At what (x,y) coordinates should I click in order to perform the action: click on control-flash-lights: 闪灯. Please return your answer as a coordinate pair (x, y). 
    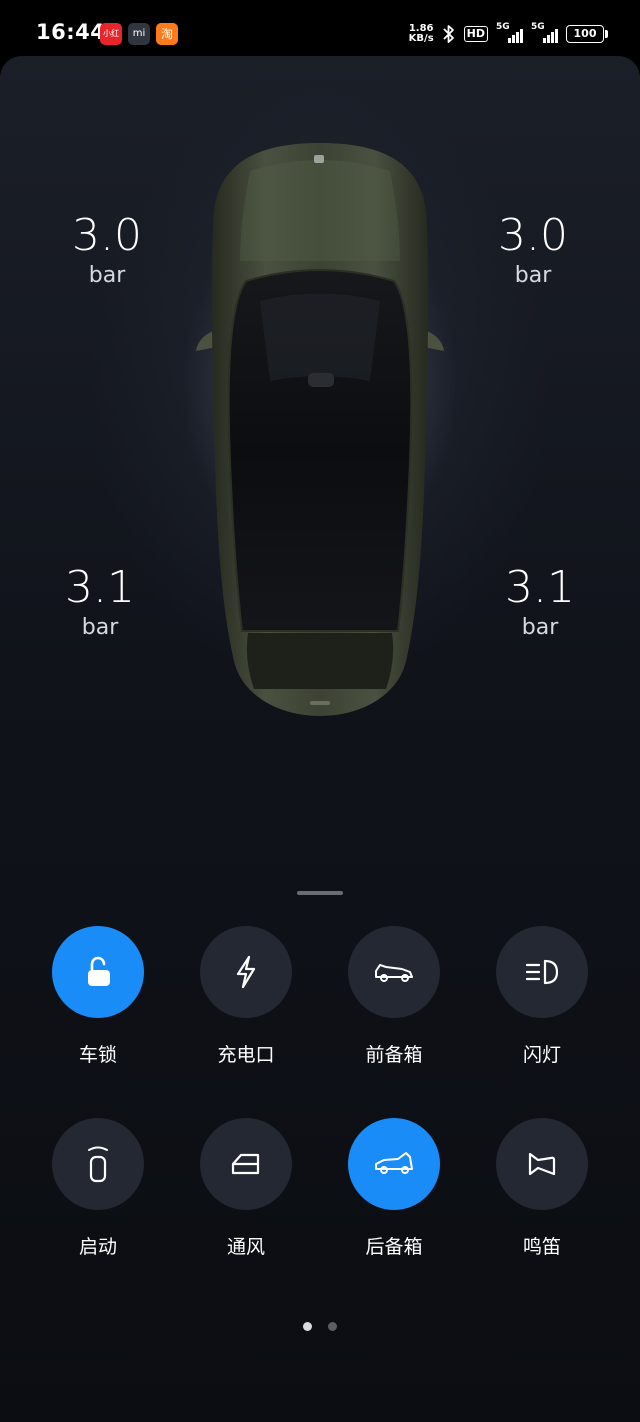
    Looking at the image, I should click on (542, 996).